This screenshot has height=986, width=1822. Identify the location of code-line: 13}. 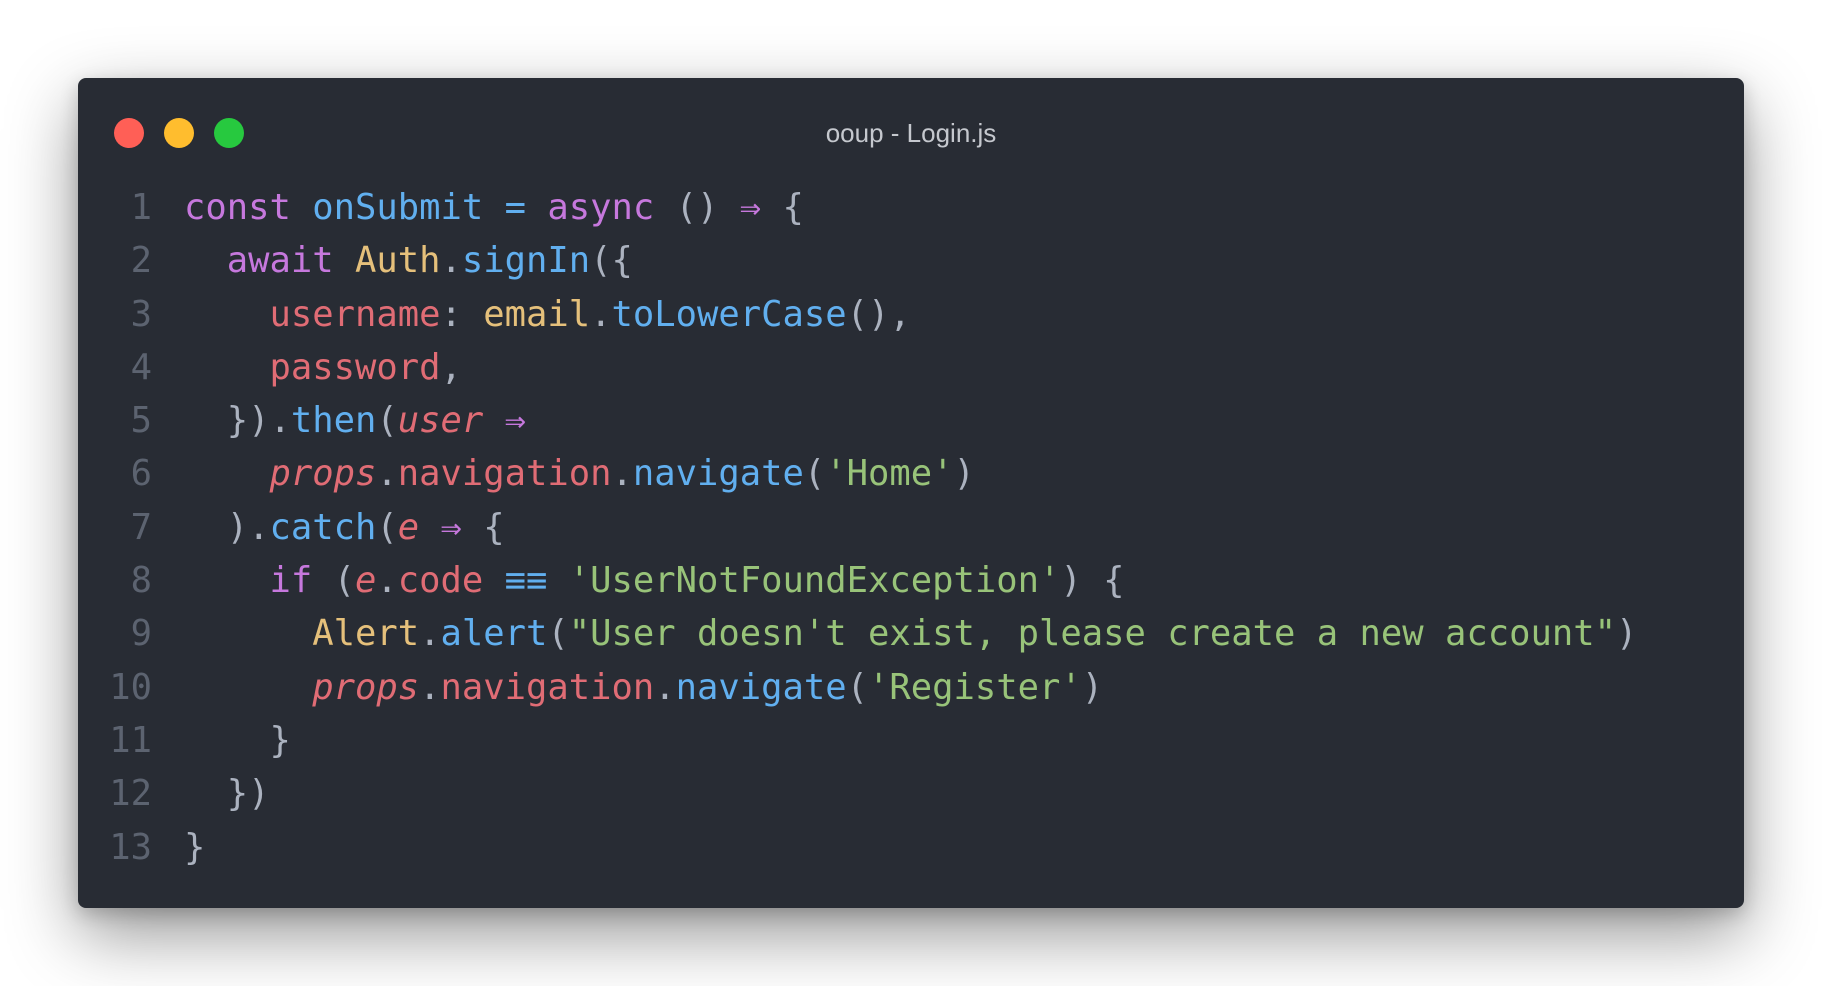
(911, 847).